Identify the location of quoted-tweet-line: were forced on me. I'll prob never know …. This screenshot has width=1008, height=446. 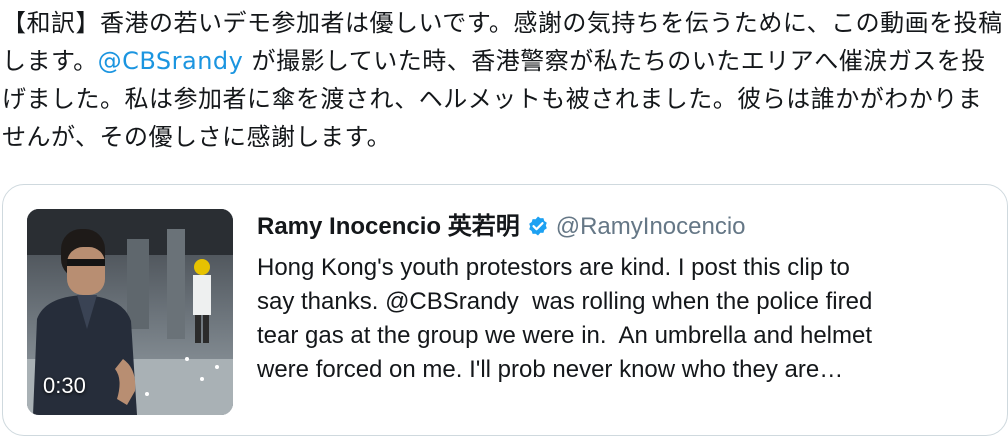
(550, 369).